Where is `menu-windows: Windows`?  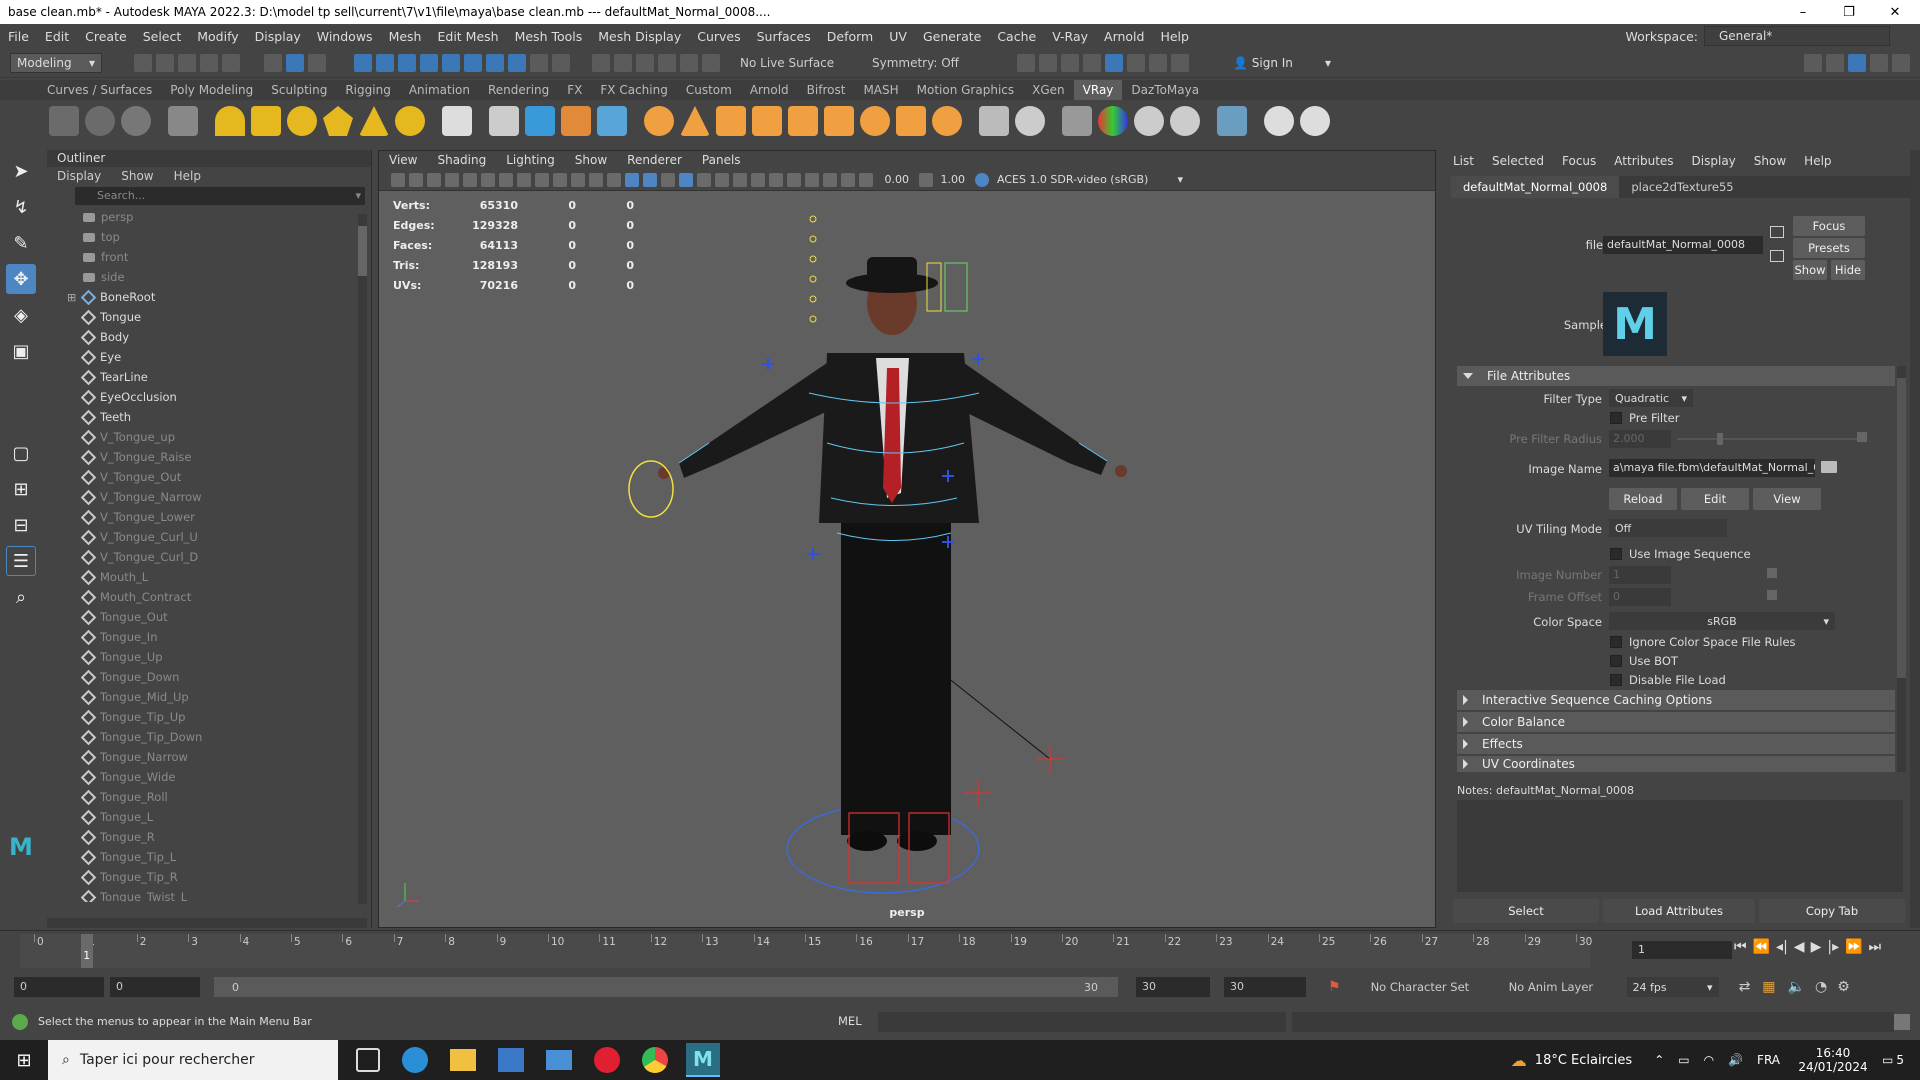
menu-windows: Windows is located at coordinates (345, 36).